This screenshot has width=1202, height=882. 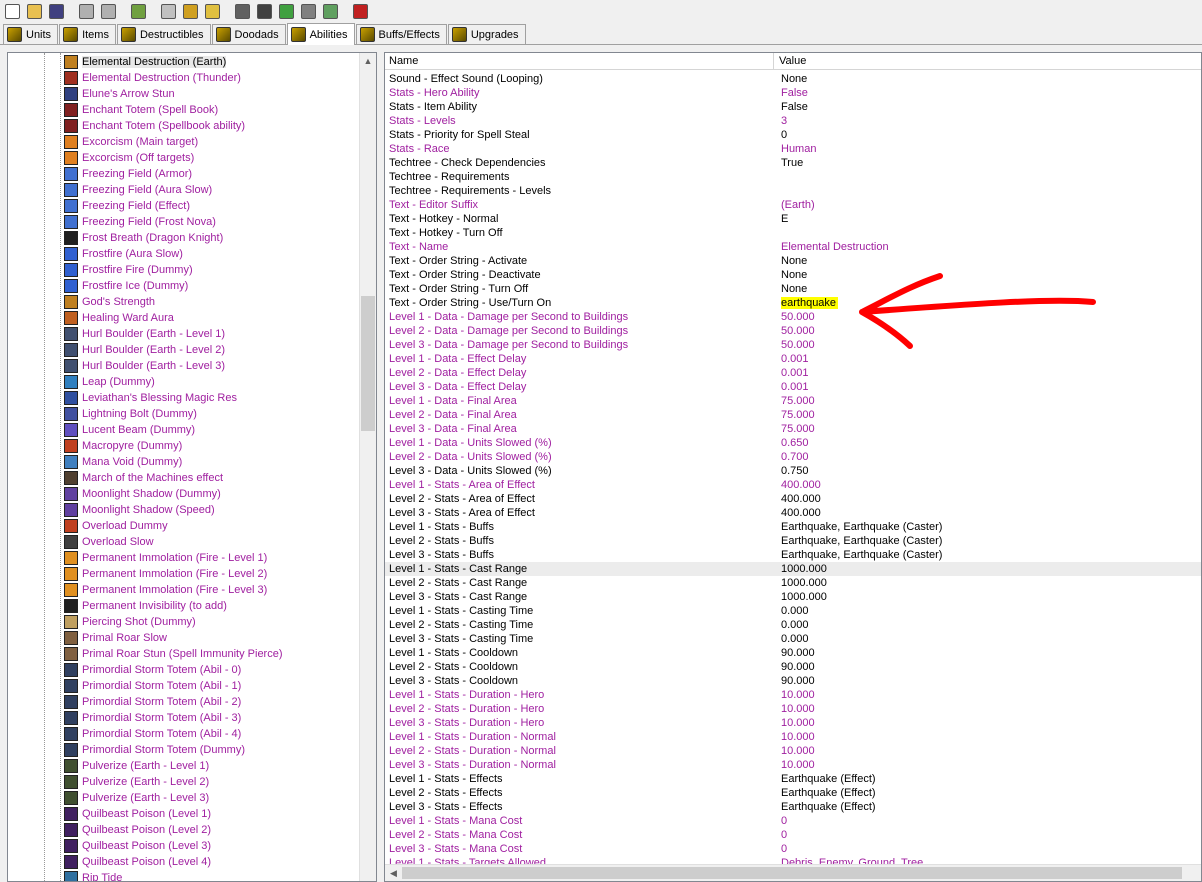 I want to click on trigger-button, so click(x=242, y=11).